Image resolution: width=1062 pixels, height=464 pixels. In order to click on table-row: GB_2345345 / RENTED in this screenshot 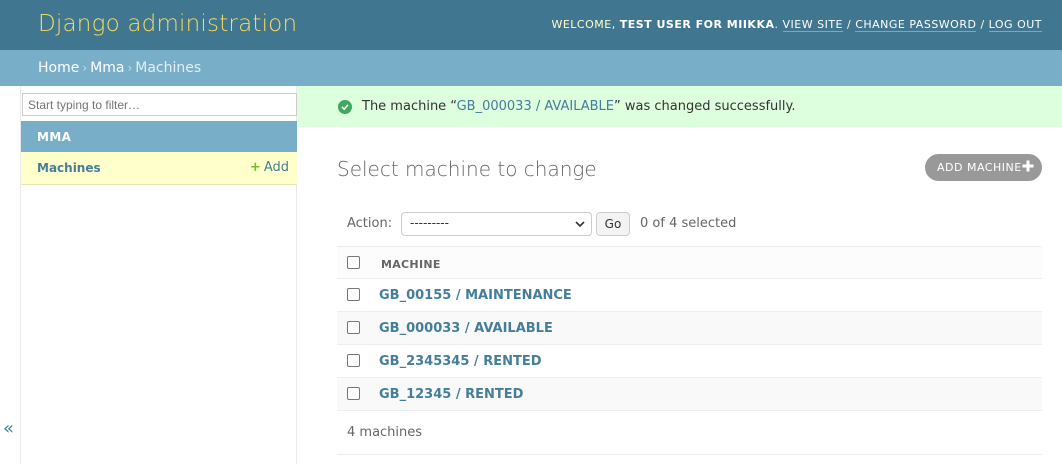, I will do `click(689, 361)`.